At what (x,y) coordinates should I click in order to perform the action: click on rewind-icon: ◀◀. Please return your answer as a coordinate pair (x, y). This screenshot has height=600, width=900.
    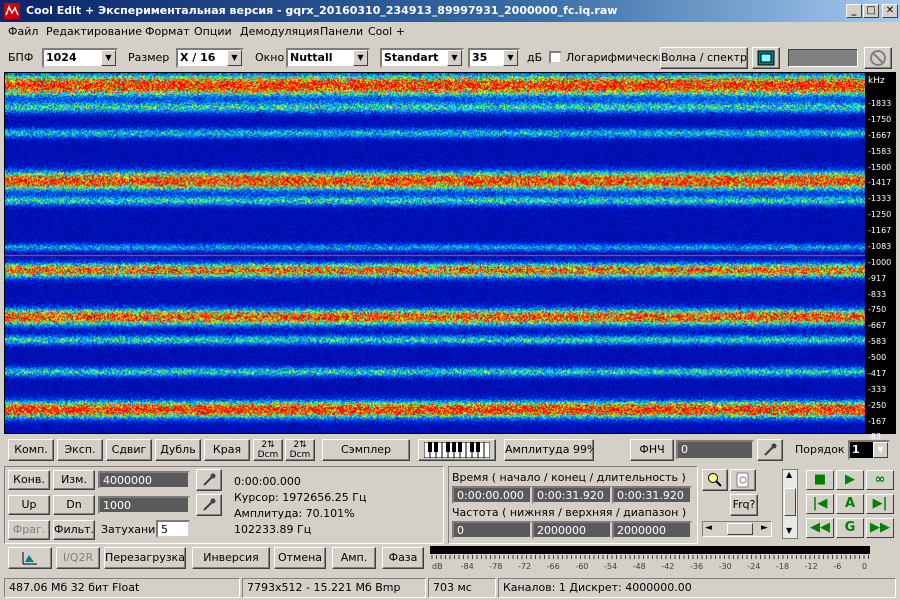
    Looking at the image, I should click on (820, 527).